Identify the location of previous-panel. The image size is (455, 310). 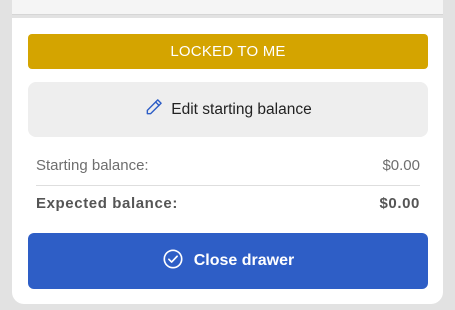
(227, 7).